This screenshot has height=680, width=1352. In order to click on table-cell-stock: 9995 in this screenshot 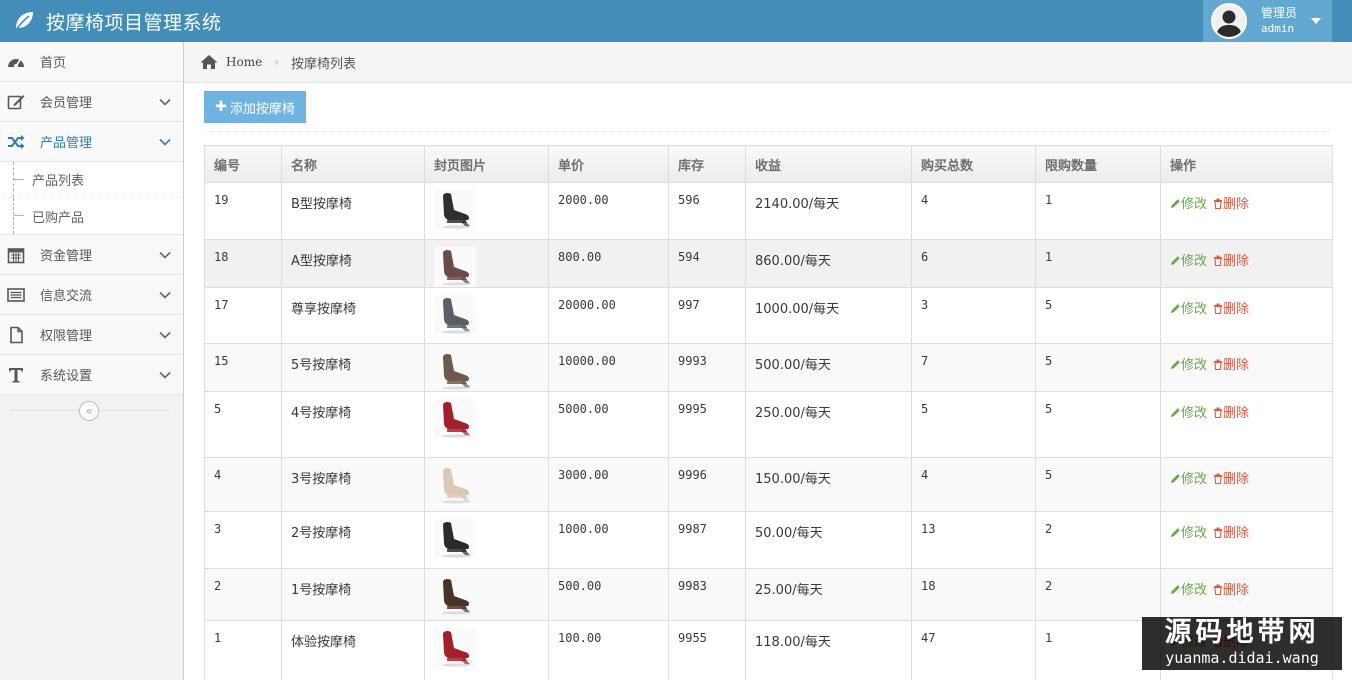, I will do `click(707, 424)`.